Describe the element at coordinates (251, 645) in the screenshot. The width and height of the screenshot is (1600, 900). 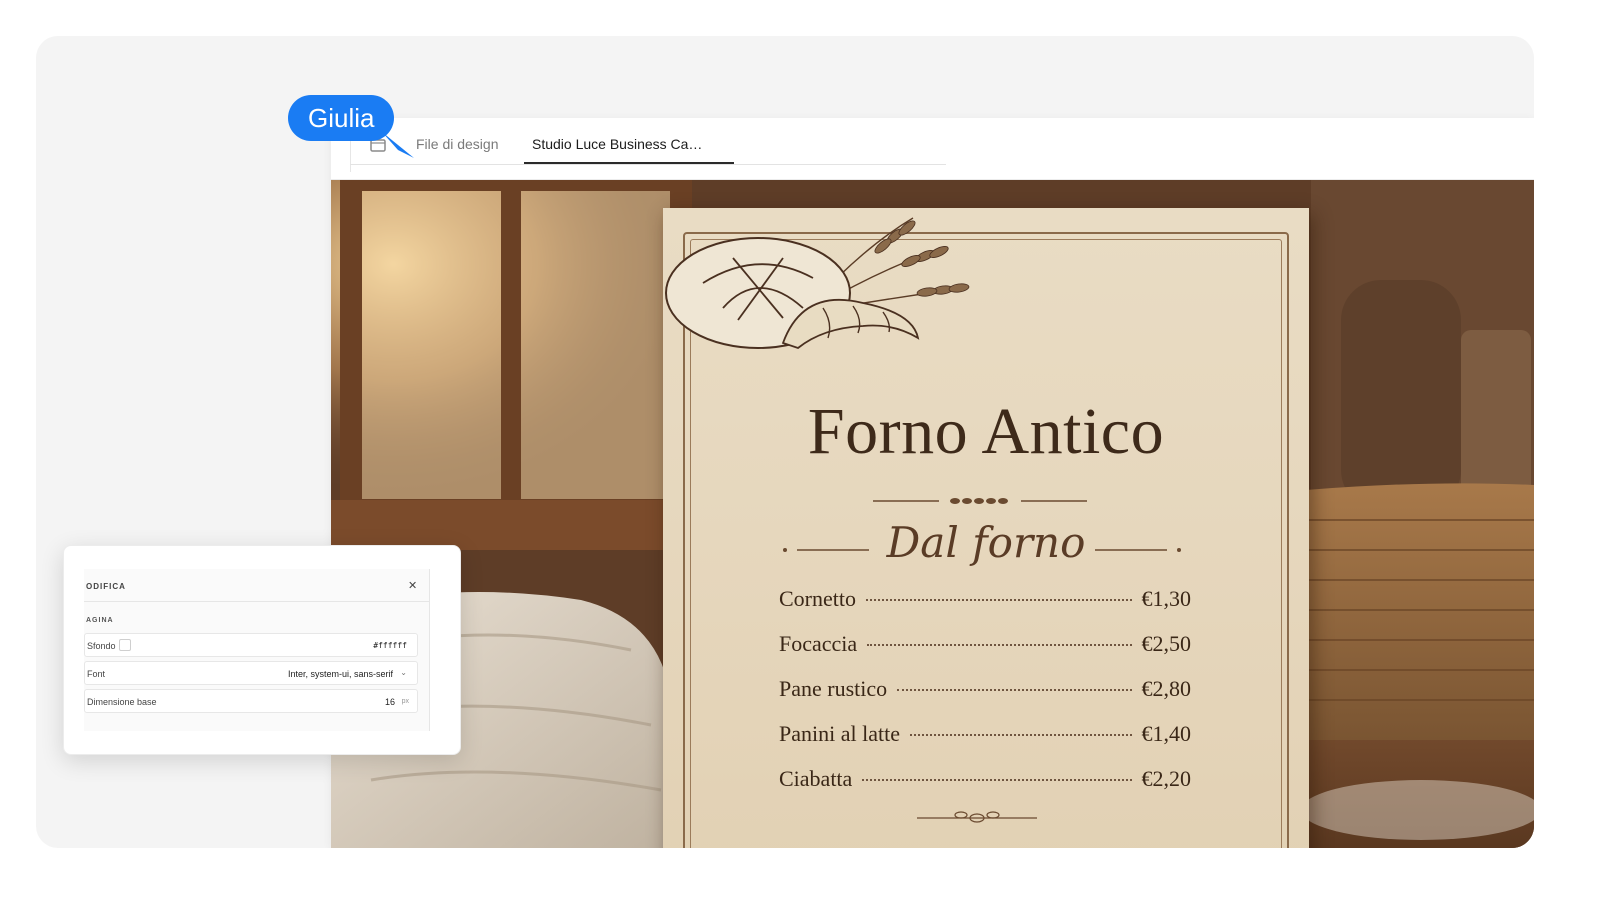
I see `background-field: Sfondo #ffffff` at that location.